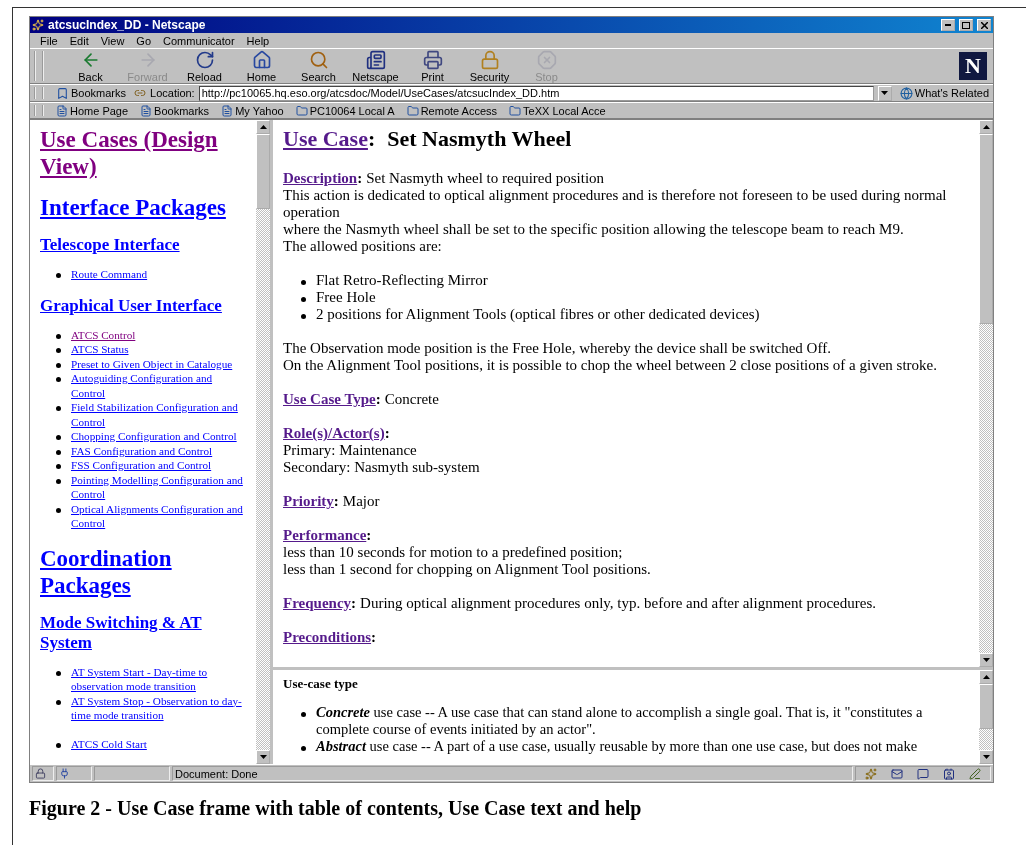 The width and height of the screenshot is (1026, 846). I want to click on field-label-link: Frequency, so click(317, 603).